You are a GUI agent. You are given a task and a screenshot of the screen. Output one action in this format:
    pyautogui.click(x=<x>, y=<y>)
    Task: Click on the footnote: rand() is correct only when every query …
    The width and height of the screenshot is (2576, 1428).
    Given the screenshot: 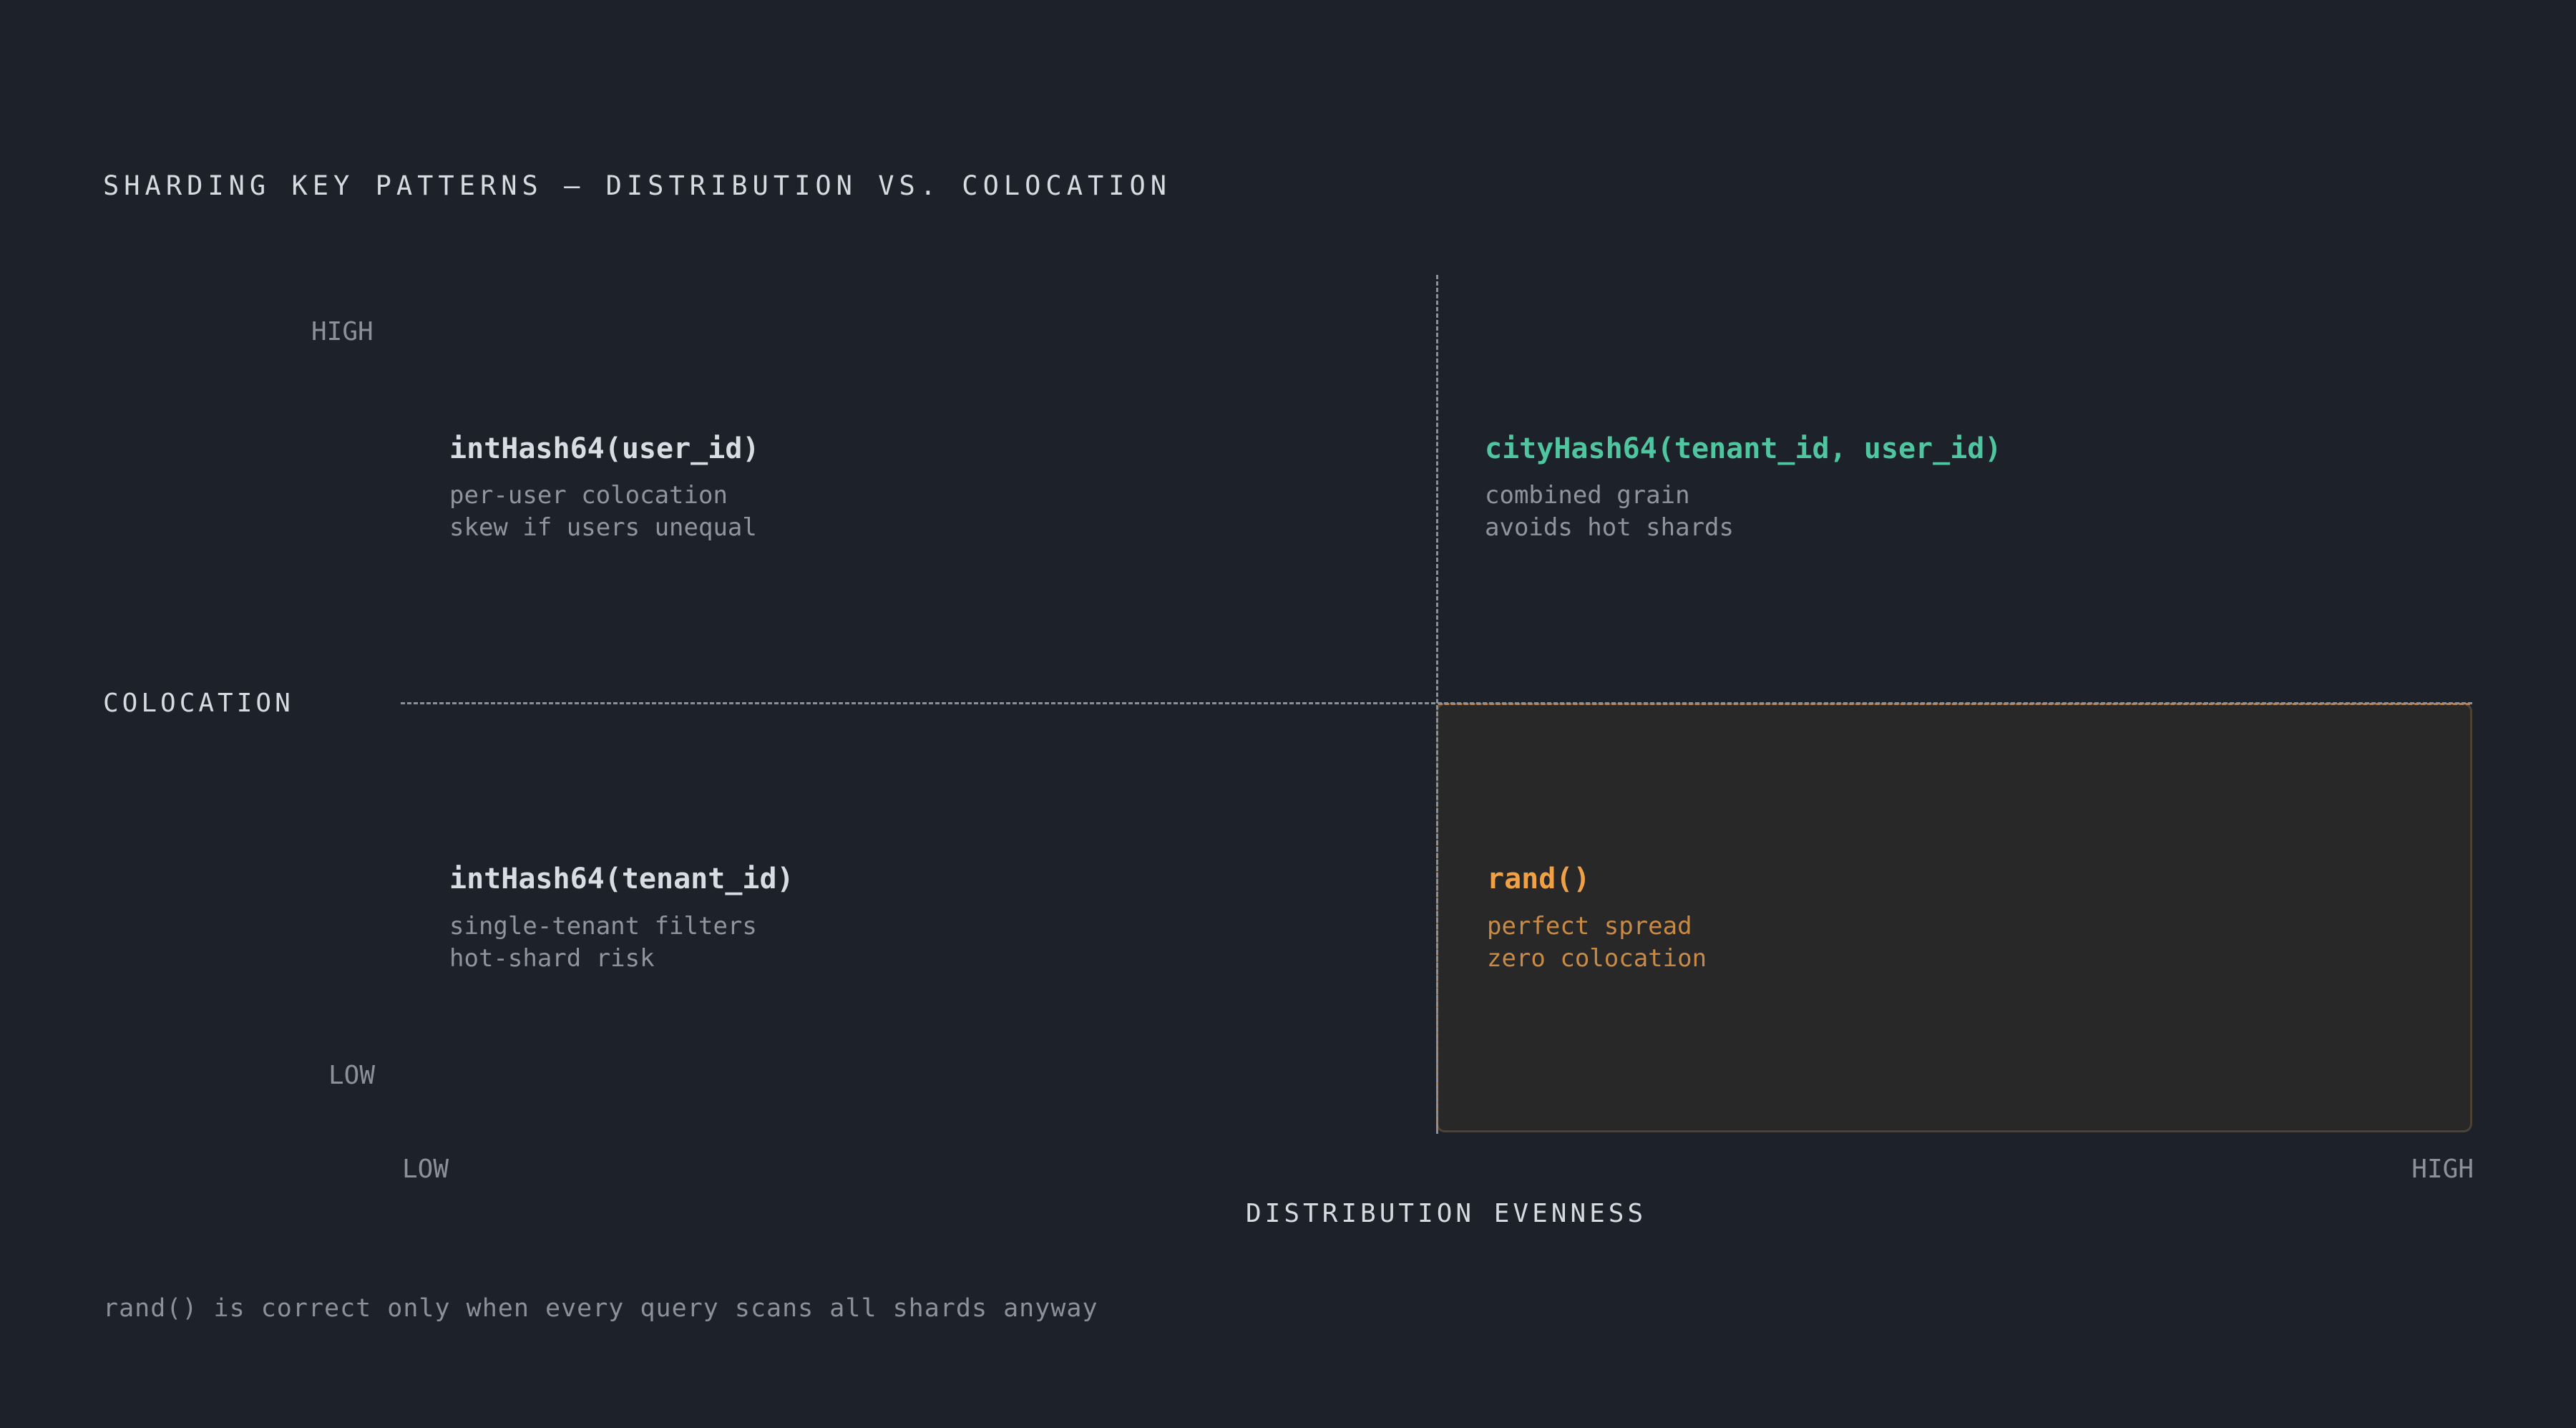 What is the action you would take?
    pyautogui.click(x=600, y=1308)
    